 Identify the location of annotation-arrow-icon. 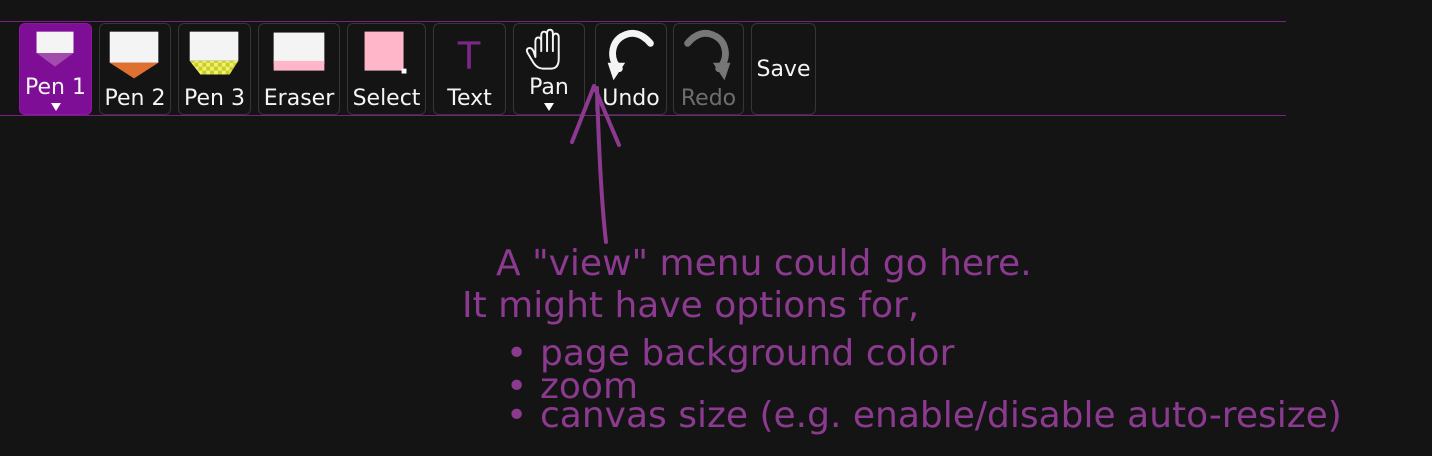
(595, 164).